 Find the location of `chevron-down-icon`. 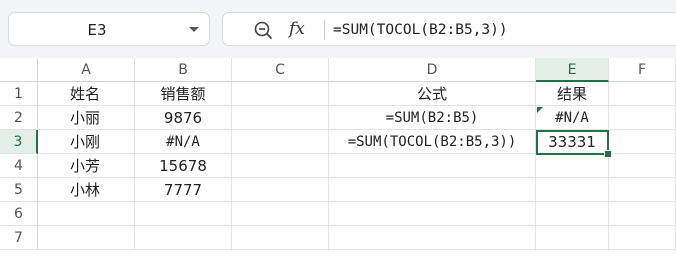

chevron-down-icon is located at coordinates (194, 29).